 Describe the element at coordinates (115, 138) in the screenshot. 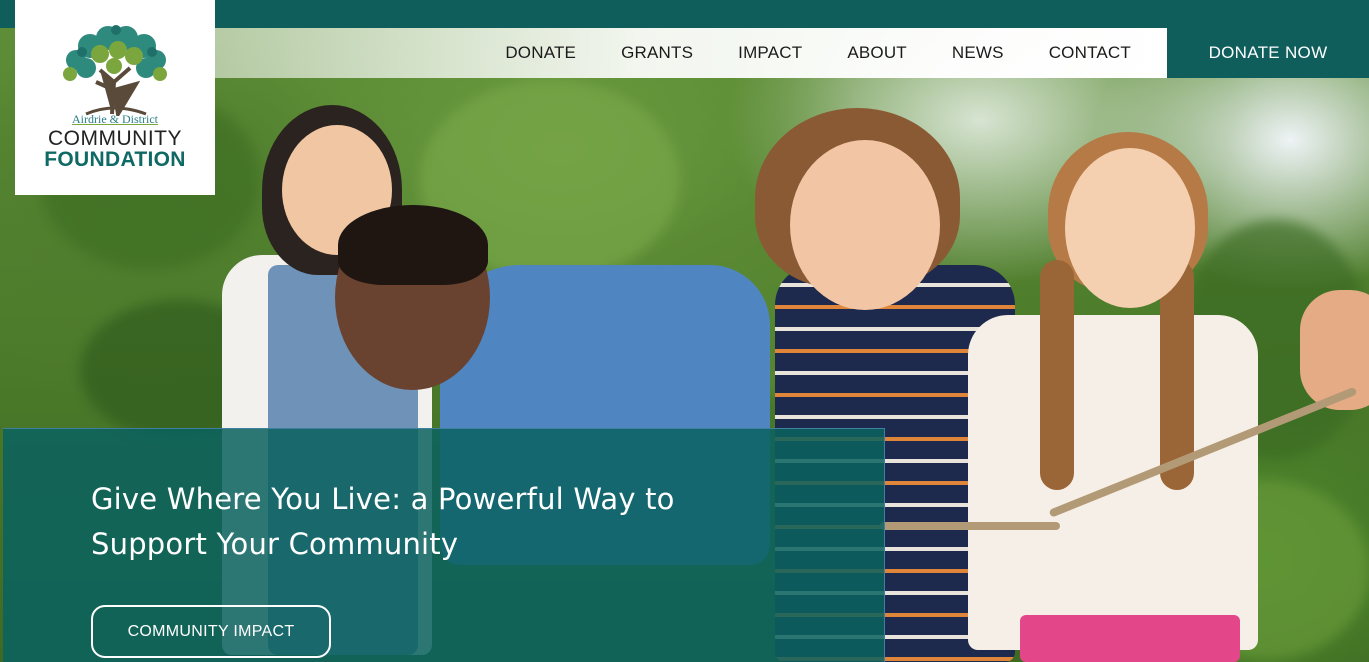

I see `logo-line-1: COMMUNITY` at that location.